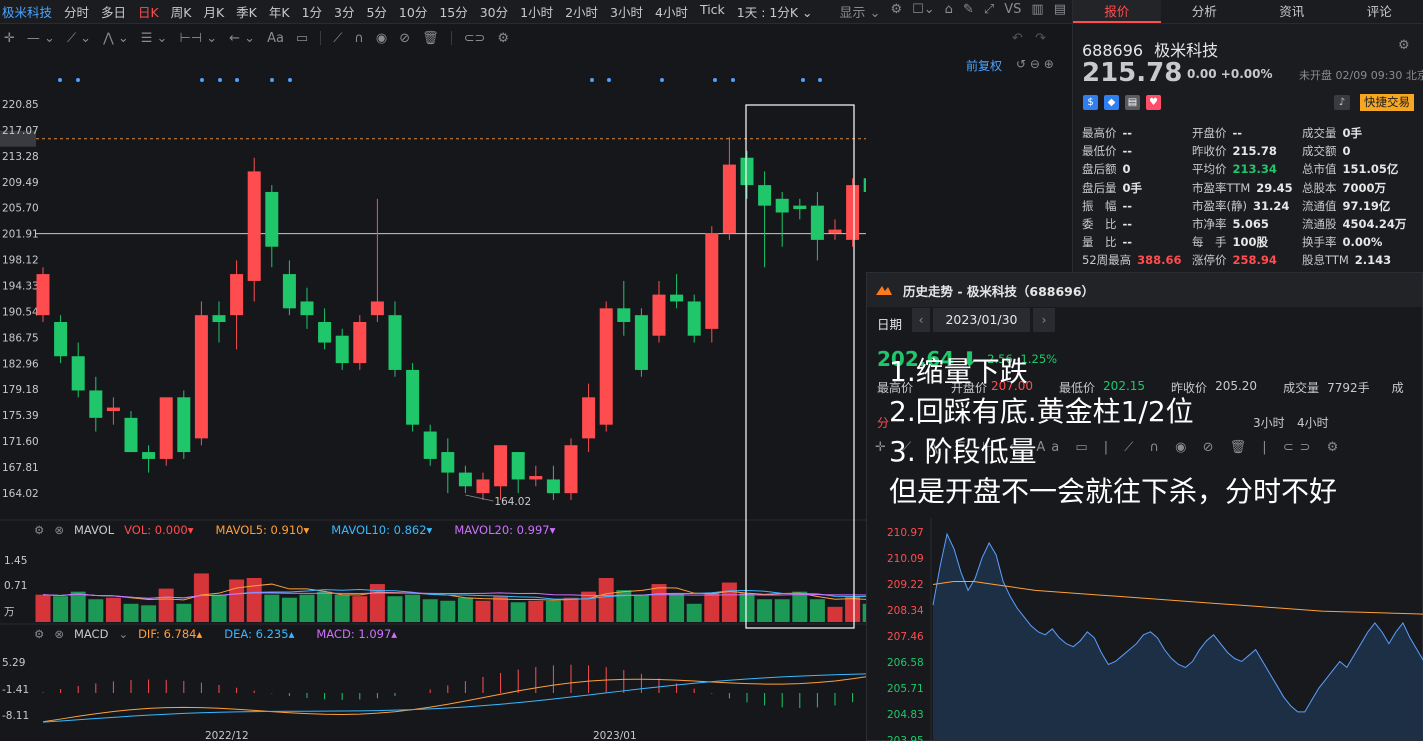  Describe the element at coordinates (275, 38) in the screenshot. I see `text-tool-icon: Aa` at that location.